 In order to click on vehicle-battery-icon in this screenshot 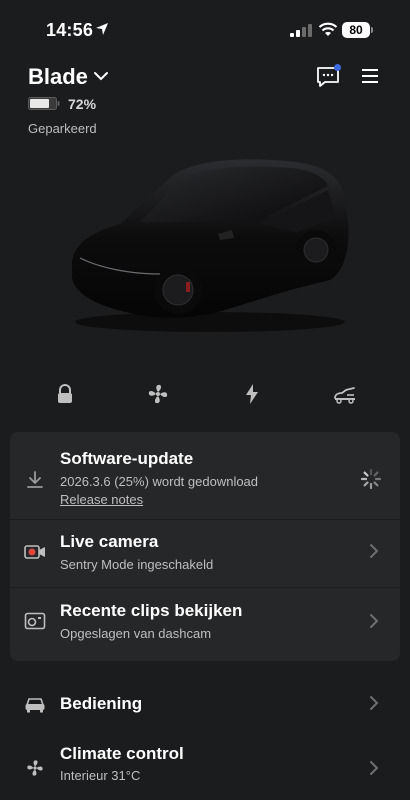, I will do `click(44, 103)`.